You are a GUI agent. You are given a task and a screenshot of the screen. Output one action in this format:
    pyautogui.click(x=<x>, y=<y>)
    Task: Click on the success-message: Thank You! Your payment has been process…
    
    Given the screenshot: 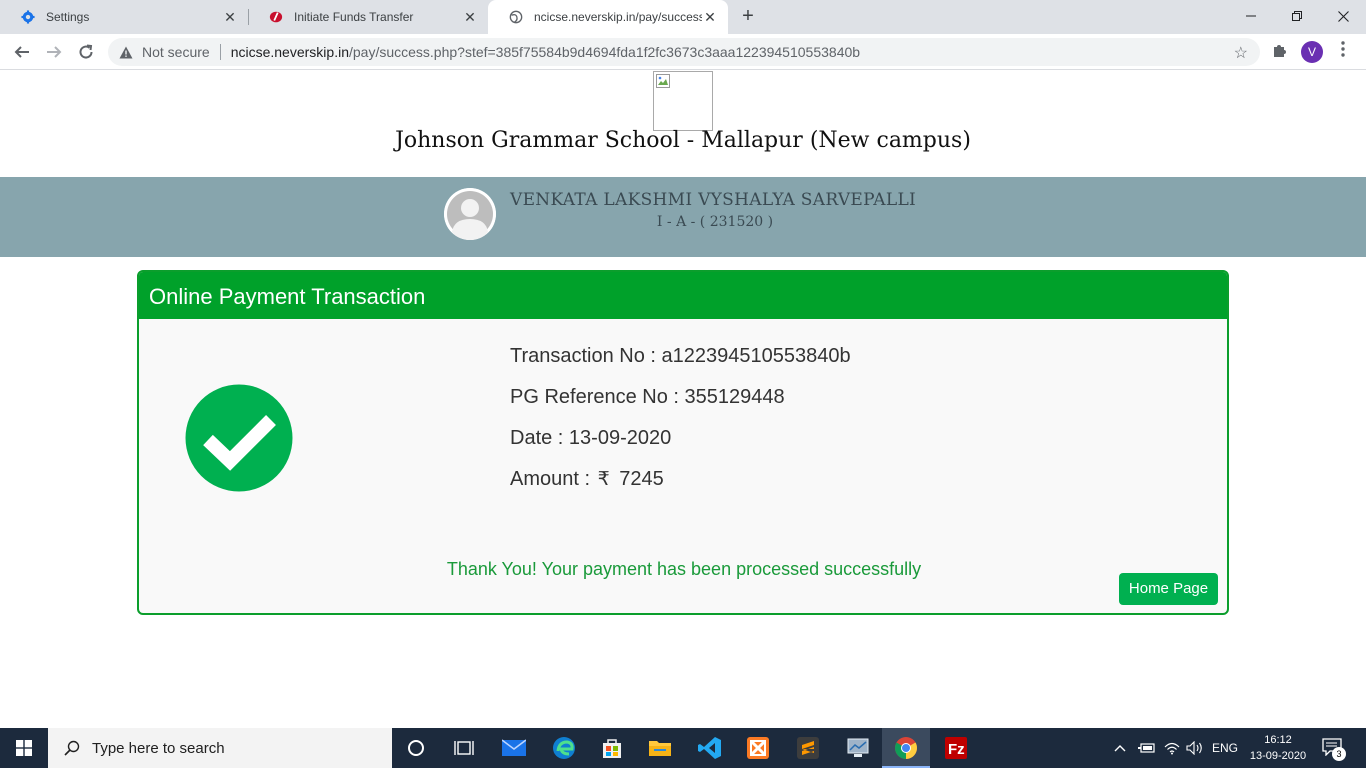 What is the action you would take?
    pyautogui.click(x=684, y=569)
    